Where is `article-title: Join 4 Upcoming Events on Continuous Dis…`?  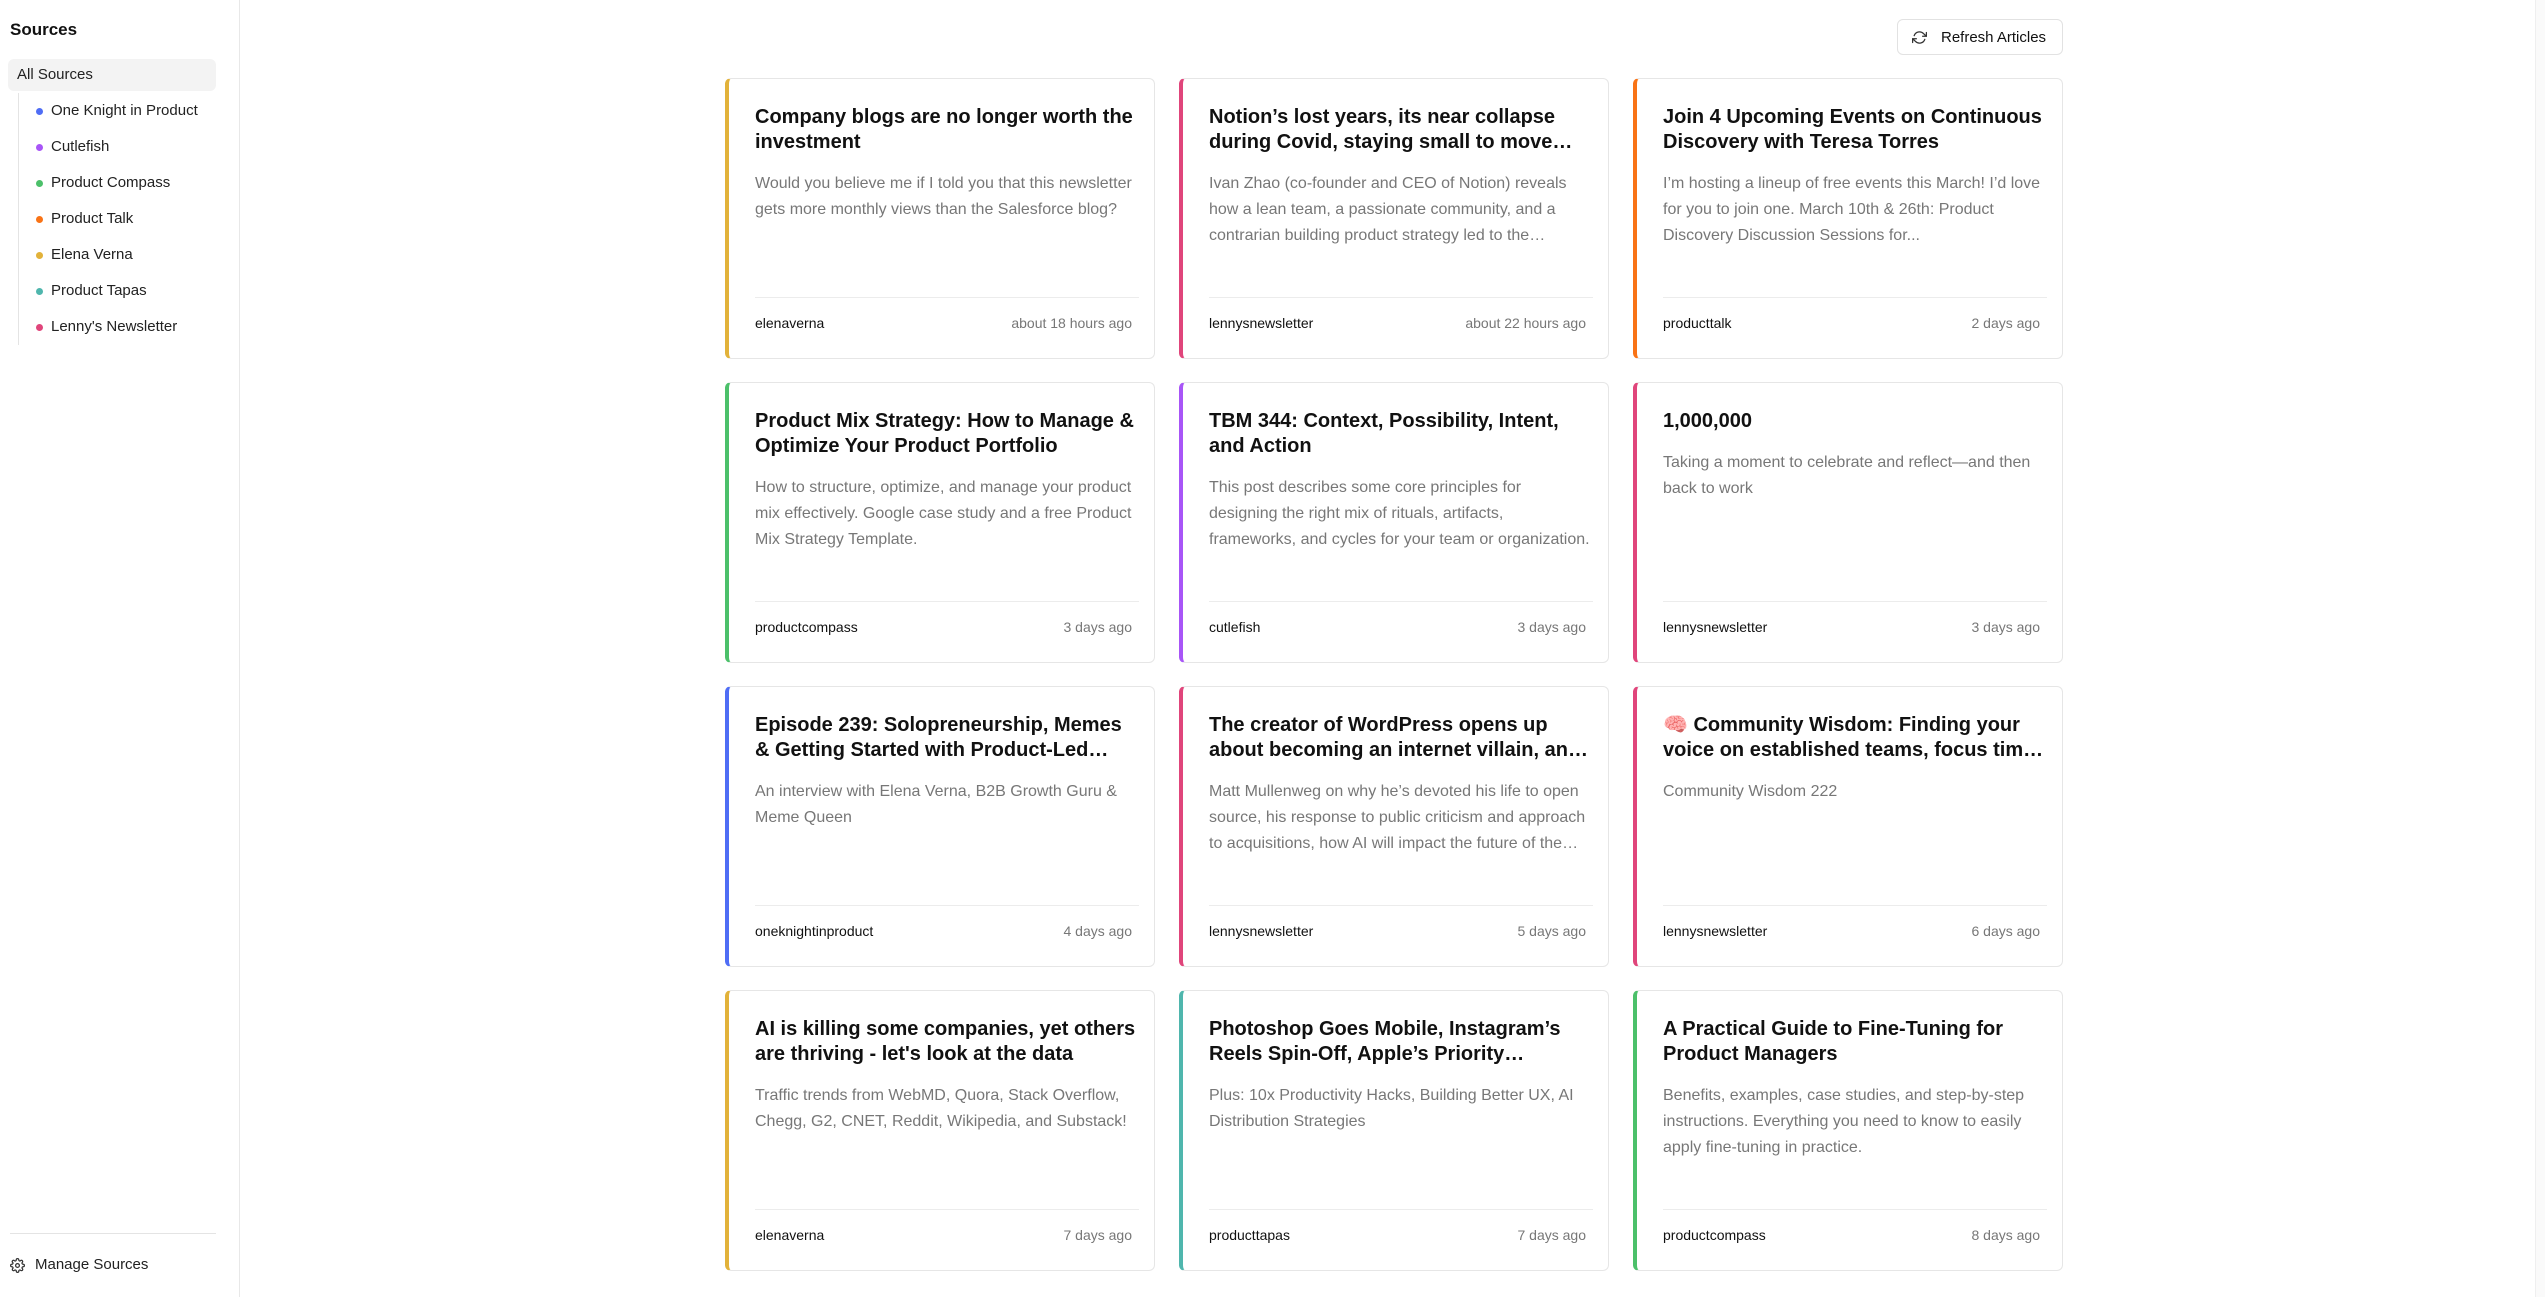 article-title: Join 4 Upcoming Events on Continuous Dis… is located at coordinates (1852, 129).